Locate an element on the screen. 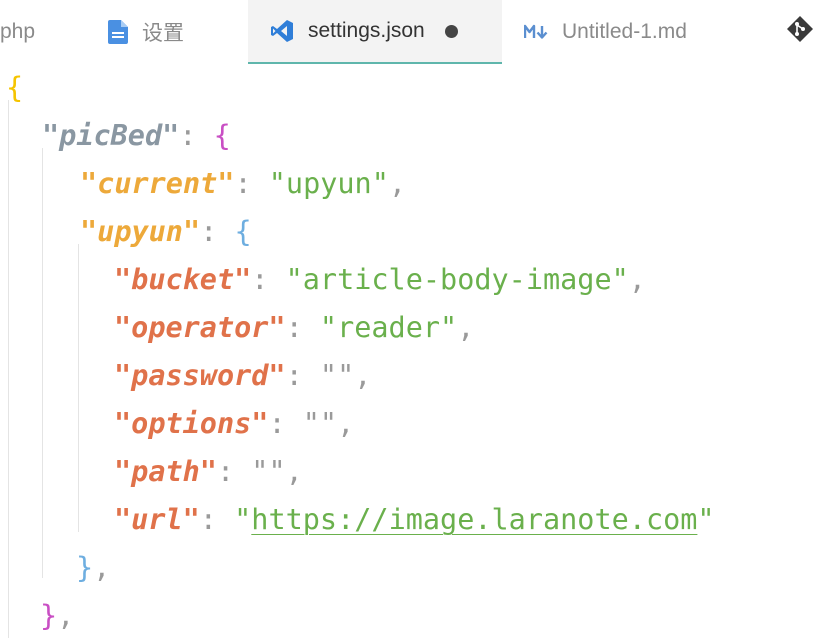 This screenshot has height=640, width=814. json-value: "upyun" is located at coordinates (328, 183).